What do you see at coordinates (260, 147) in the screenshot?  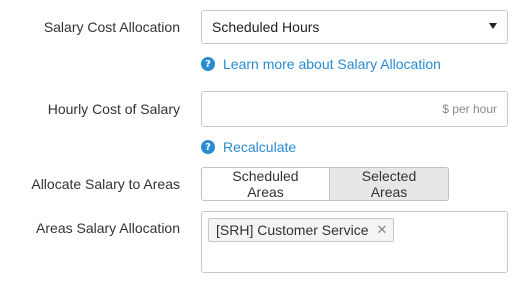 I see `recalculate-link-text: Recalculate` at bounding box center [260, 147].